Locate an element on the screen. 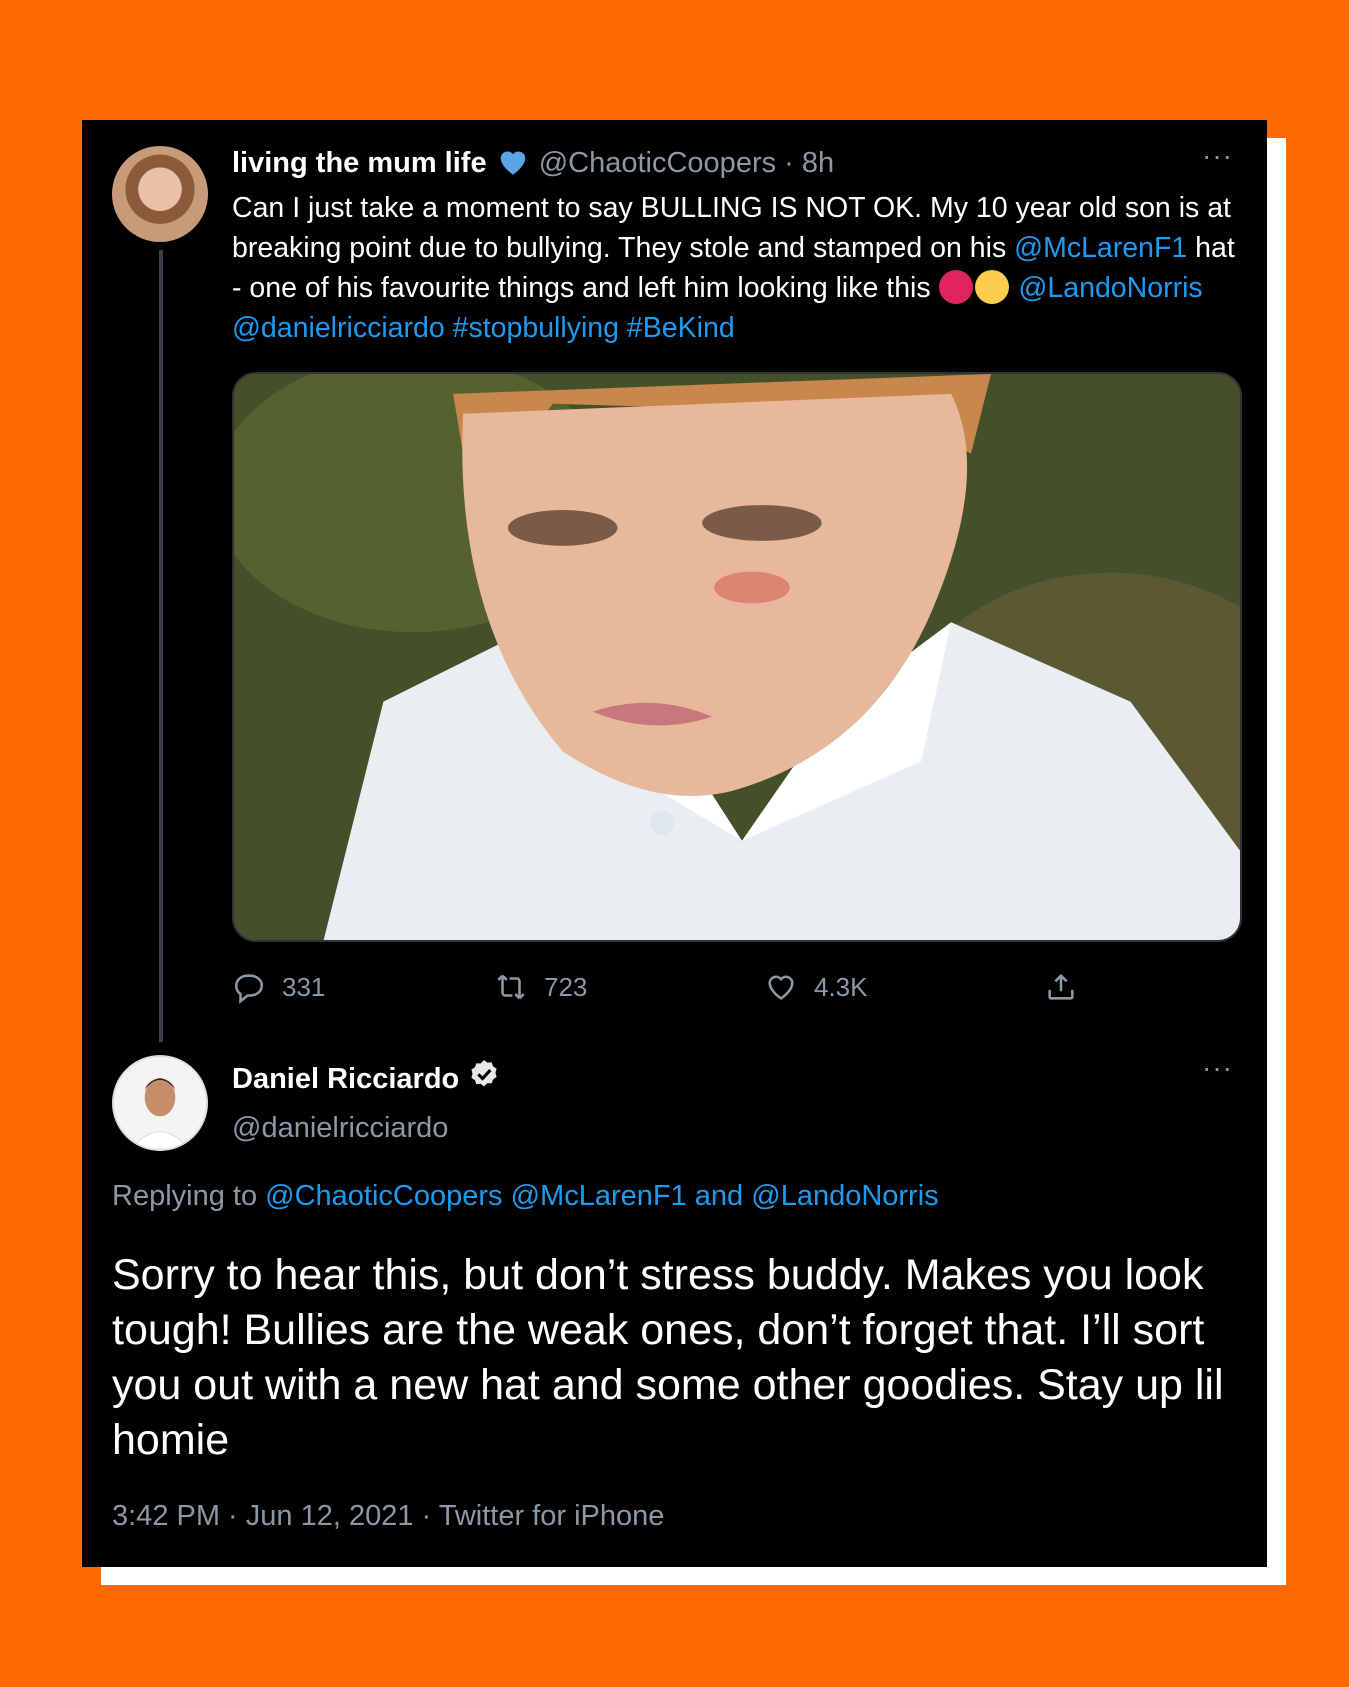 This screenshot has height=1687, width=1349. replying-prefix: Replying to is located at coordinates (189, 1196).